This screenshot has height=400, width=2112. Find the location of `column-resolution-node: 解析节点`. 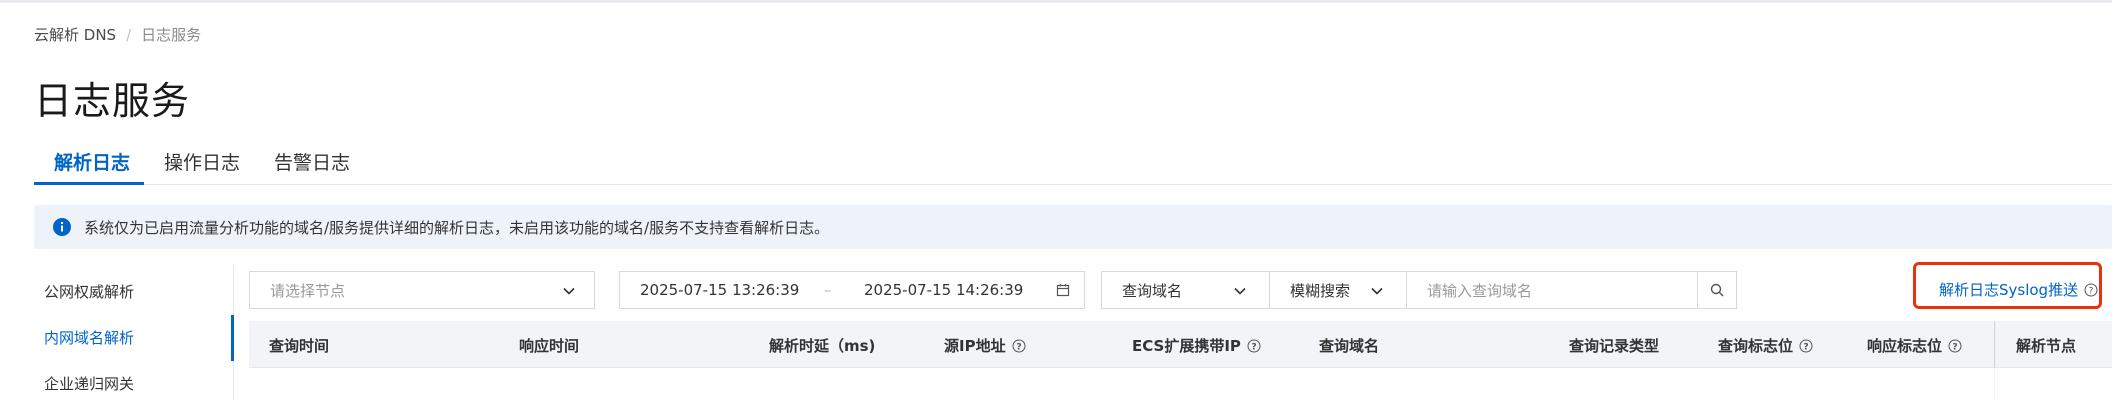

column-resolution-node: 解析节点 is located at coordinates (2046, 345).